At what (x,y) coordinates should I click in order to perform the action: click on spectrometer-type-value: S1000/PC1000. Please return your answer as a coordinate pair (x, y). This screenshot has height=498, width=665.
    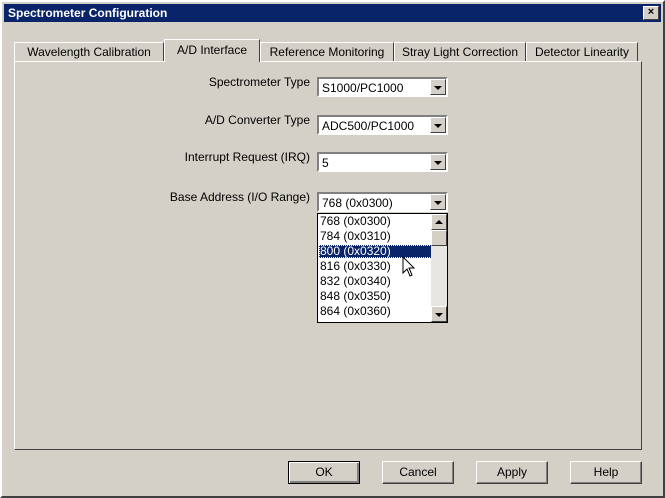
    Looking at the image, I should click on (363, 88).